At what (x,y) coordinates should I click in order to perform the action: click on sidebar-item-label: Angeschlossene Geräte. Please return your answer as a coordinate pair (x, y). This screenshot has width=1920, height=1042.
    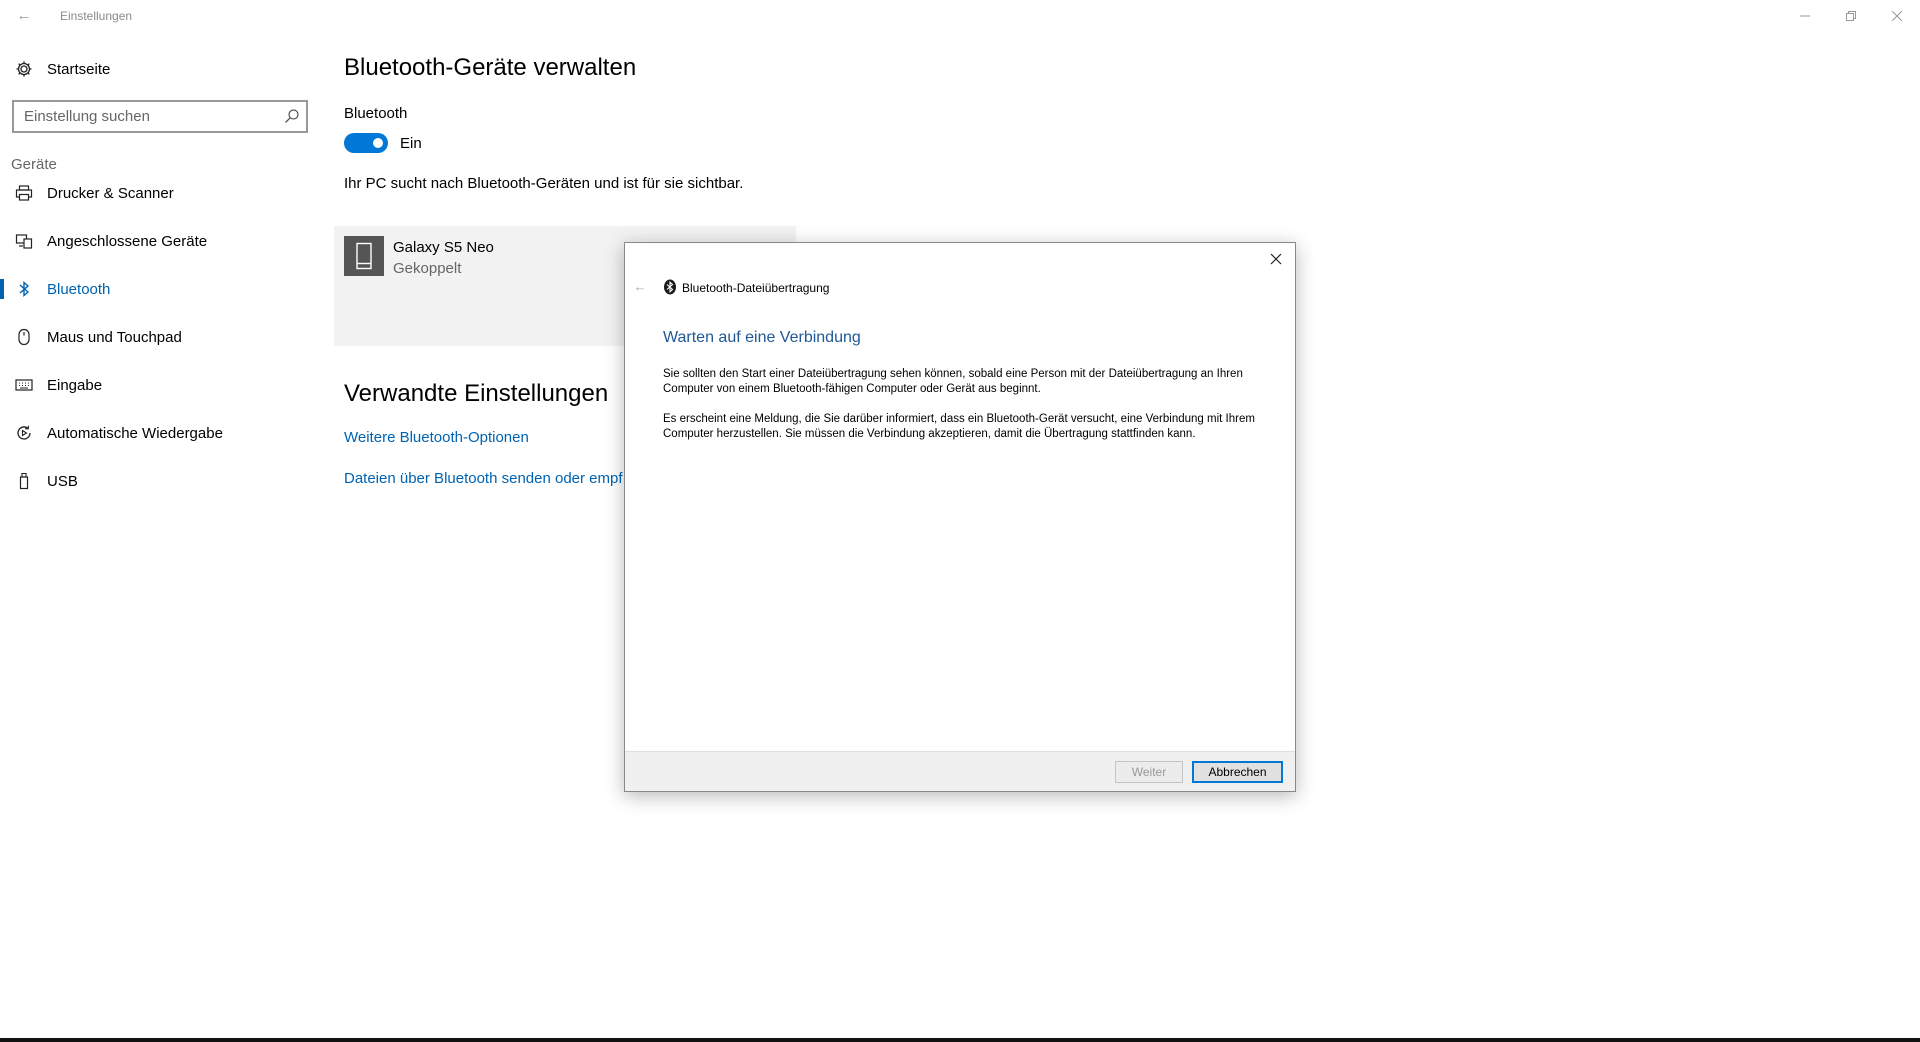
    Looking at the image, I should click on (127, 241).